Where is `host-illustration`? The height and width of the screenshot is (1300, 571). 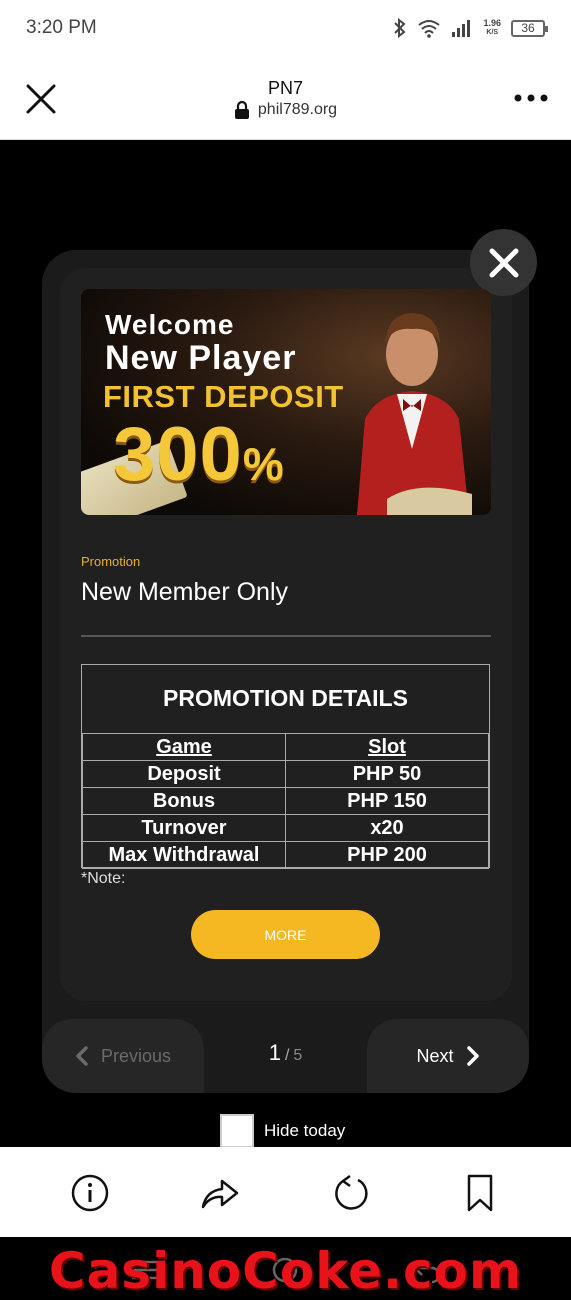
host-illustration is located at coordinates (414, 414).